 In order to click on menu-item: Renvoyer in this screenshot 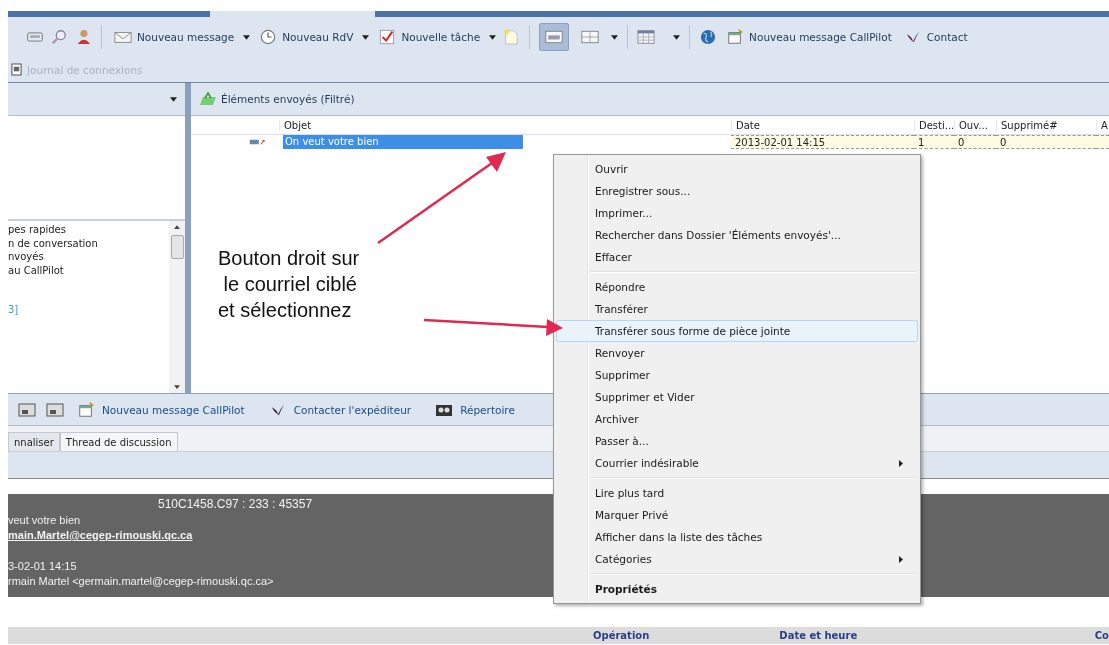, I will do `click(737, 353)`.